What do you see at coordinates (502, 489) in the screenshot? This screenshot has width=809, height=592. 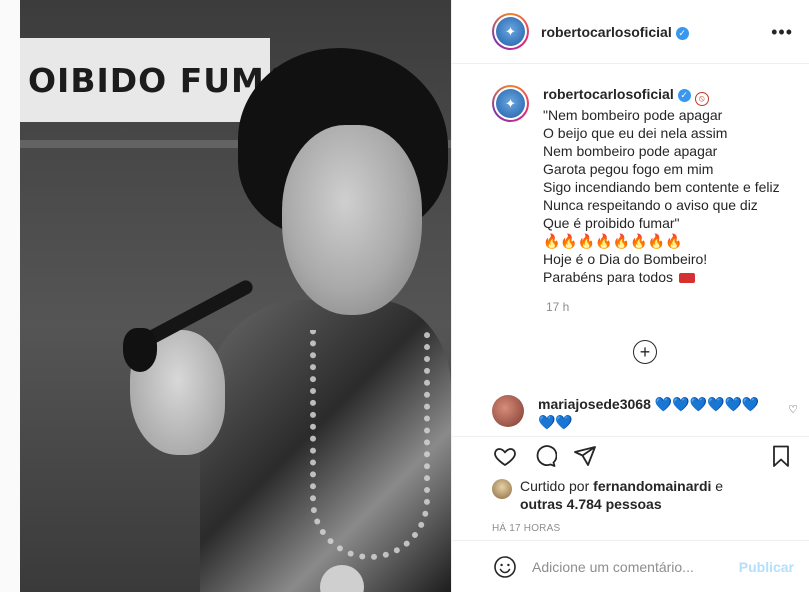 I see `liker-avatar` at bounding box center [502, 489].